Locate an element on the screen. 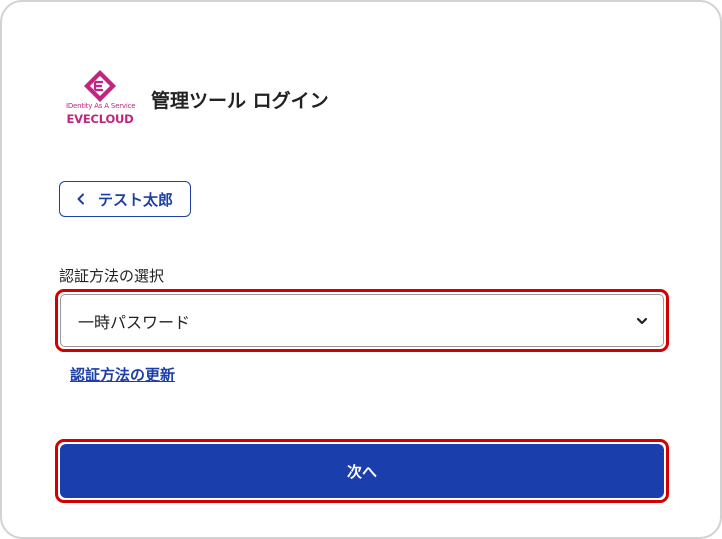  chevron-left-icon is located at coordinates (80, 199).